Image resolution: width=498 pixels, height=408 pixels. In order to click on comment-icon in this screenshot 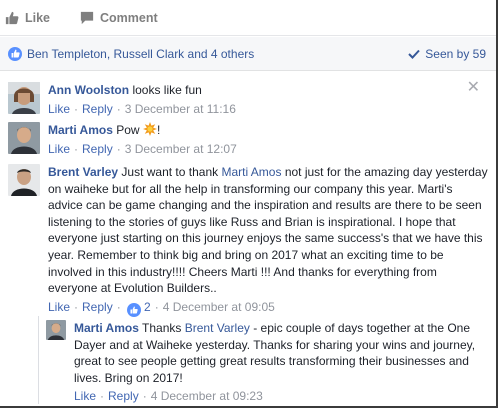, I will do `click(87, 17)`.